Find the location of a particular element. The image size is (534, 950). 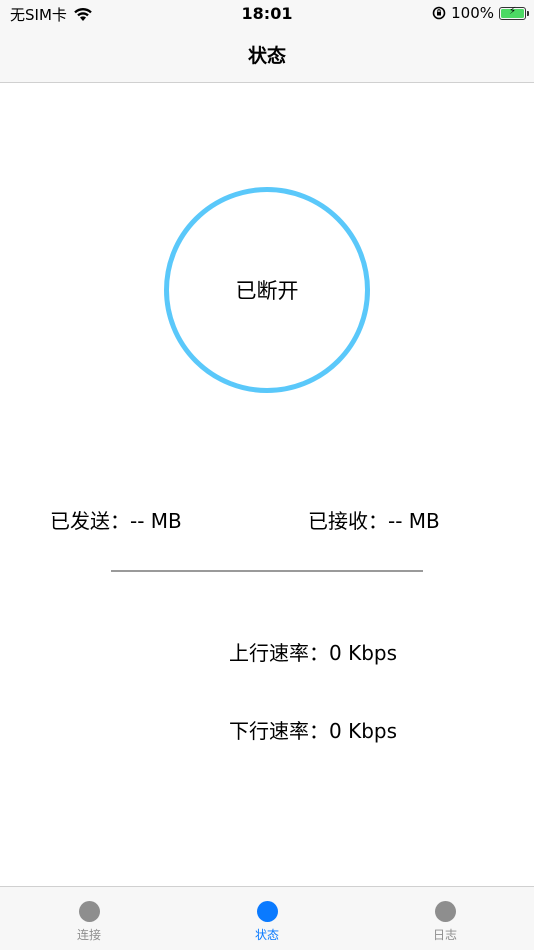

tab-bar: 连接 状态 日志 is located at coordinates (267, 918).